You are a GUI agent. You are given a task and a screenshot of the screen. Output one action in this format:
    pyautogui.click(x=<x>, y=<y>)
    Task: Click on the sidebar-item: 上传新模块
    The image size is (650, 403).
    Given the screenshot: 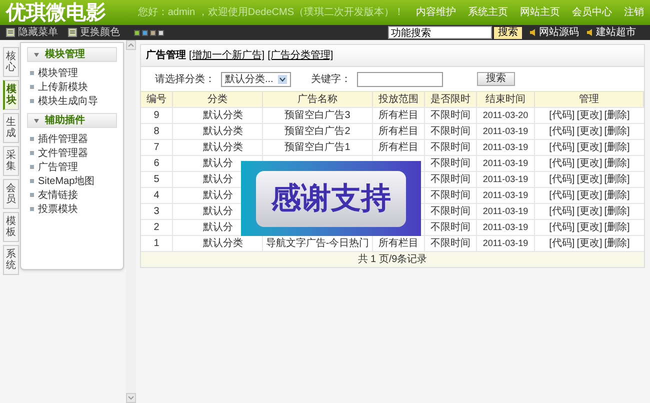 What is the action you would take?
    pyautogui.click(x=72, y=87)
    